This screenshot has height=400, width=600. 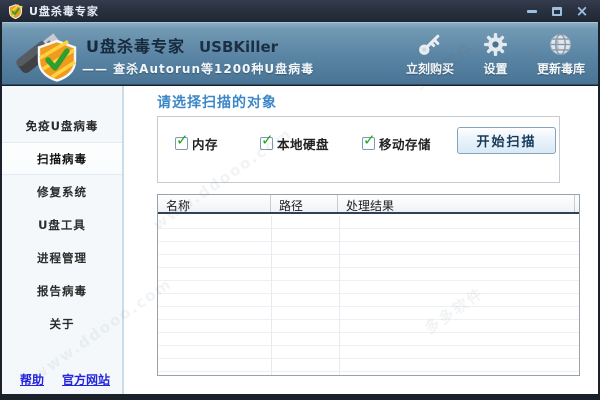 I want to click on close-button: ×, so click(x=582, y=11).